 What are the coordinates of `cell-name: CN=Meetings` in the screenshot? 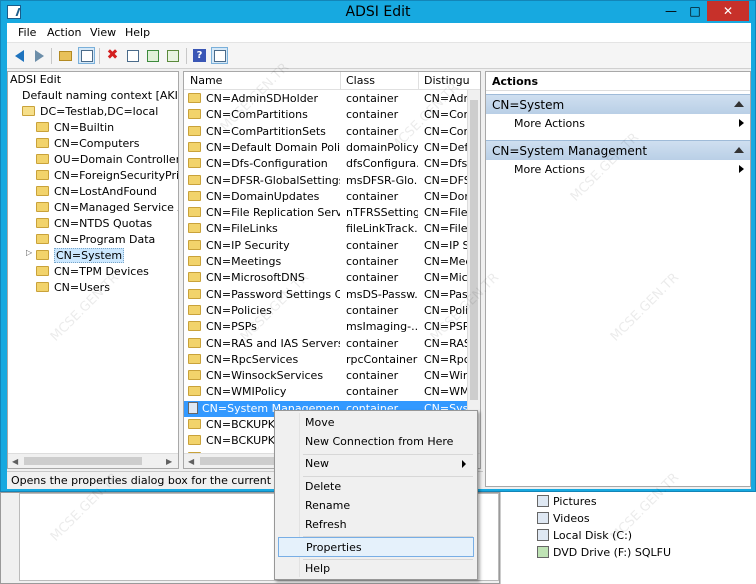 It's located at (244, 261).